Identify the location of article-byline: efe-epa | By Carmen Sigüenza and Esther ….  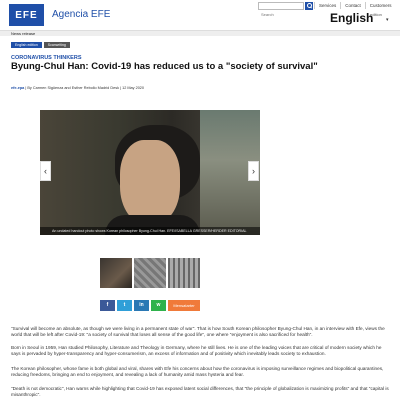
(77, 88).